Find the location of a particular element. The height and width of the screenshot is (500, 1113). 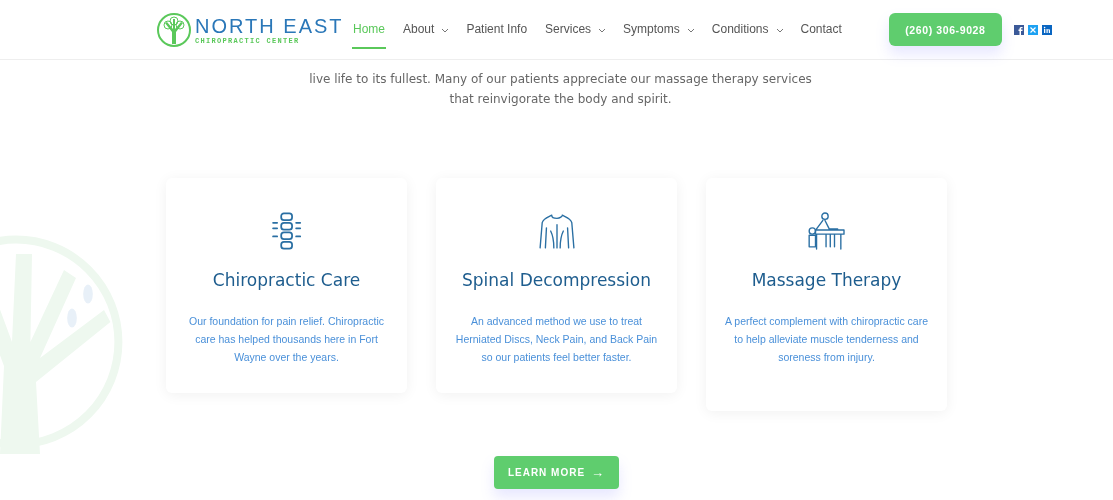

card-text: An advanced method we use to treat Herniated Discs, Neck Pain, and Back Pain so our patients feel better faster. is located at coordinates (556, 339).